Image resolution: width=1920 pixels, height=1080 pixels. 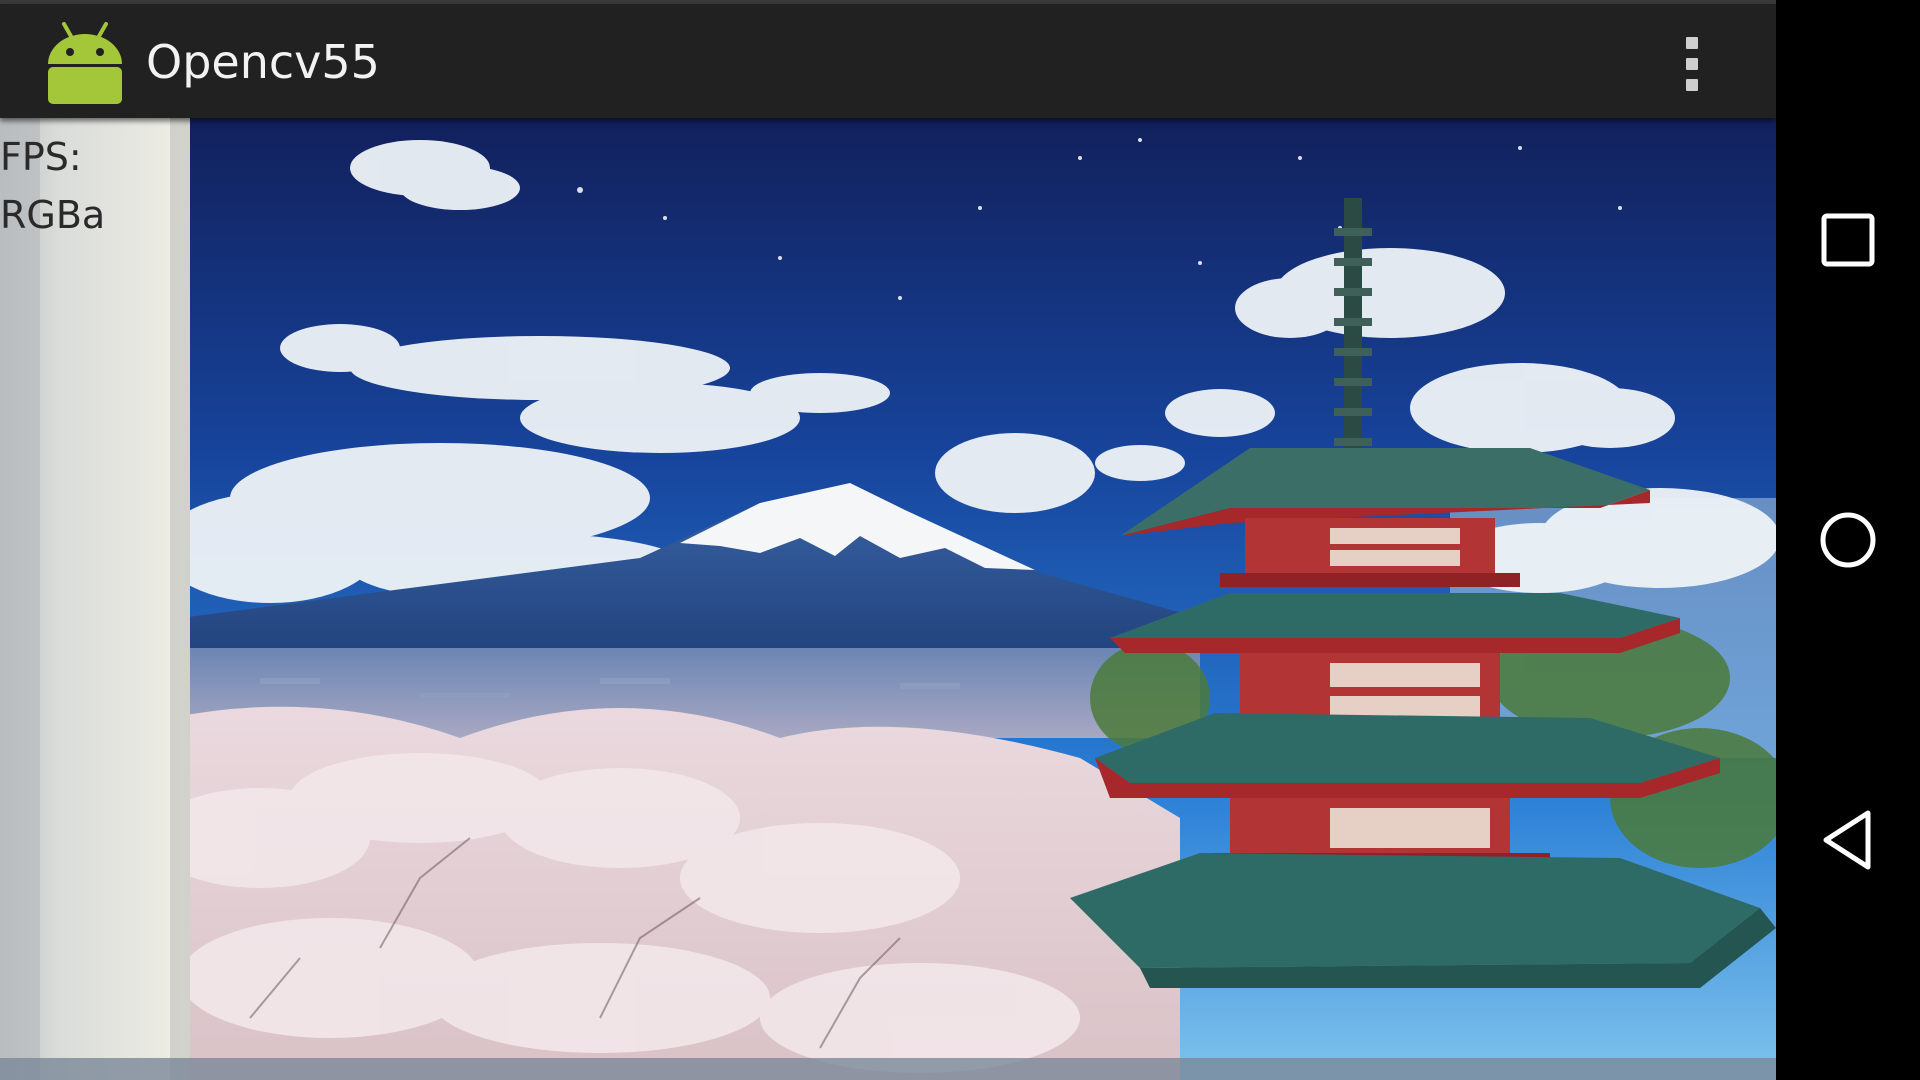 I want to click on color-mode-label: RGBa, so click(x=53, y=215).